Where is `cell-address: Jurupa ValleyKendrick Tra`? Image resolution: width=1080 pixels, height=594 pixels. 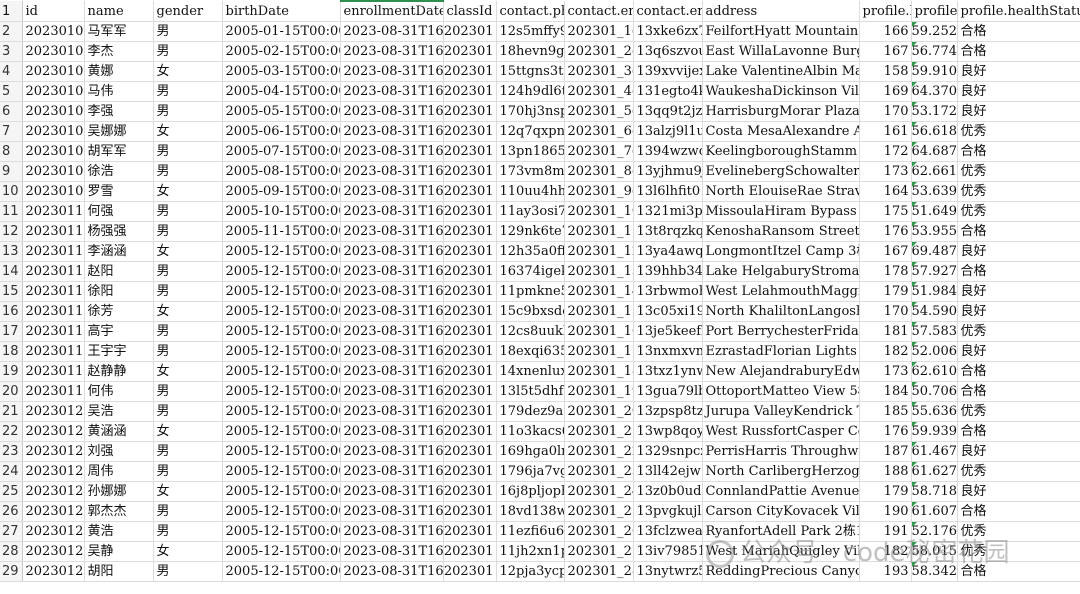 cell-address: Jurupa ValleyKendrick Tra is located at coordinates (781, 411).